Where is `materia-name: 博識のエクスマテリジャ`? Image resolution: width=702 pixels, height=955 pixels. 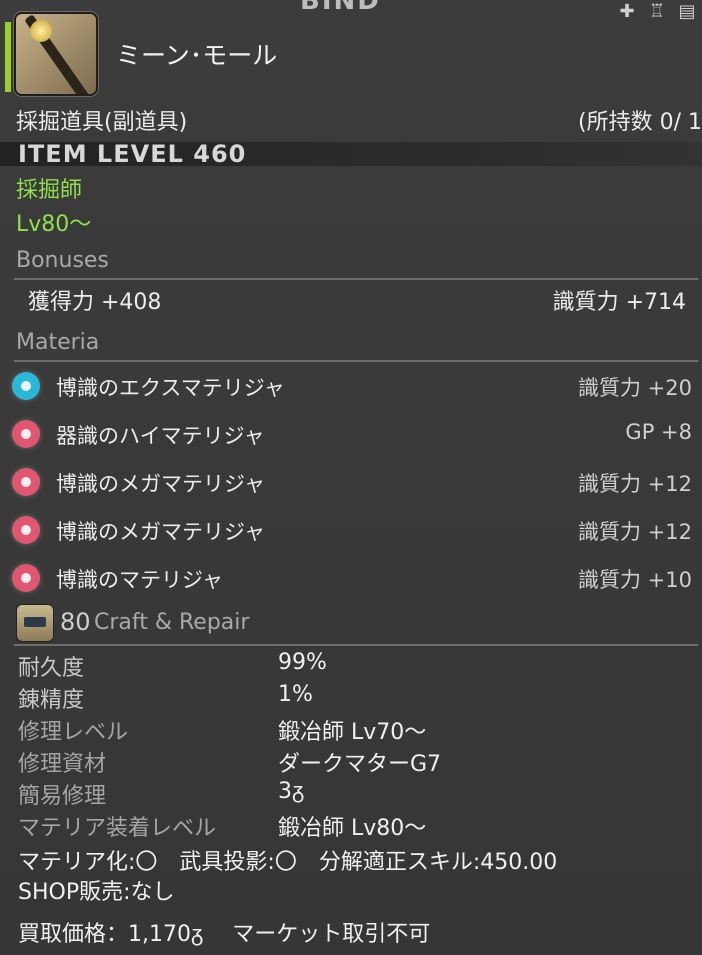 materia-name: 博識のエクスマテリジャ is located at coordinates (170, 388).